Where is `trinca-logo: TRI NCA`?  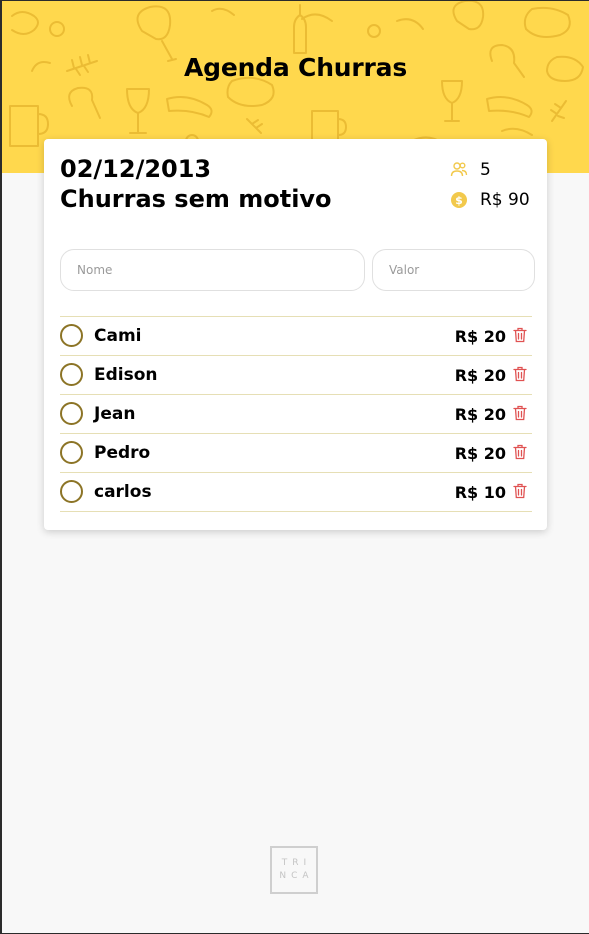
trinca-logo: TRI NCA is located at coordinates (294, 870).